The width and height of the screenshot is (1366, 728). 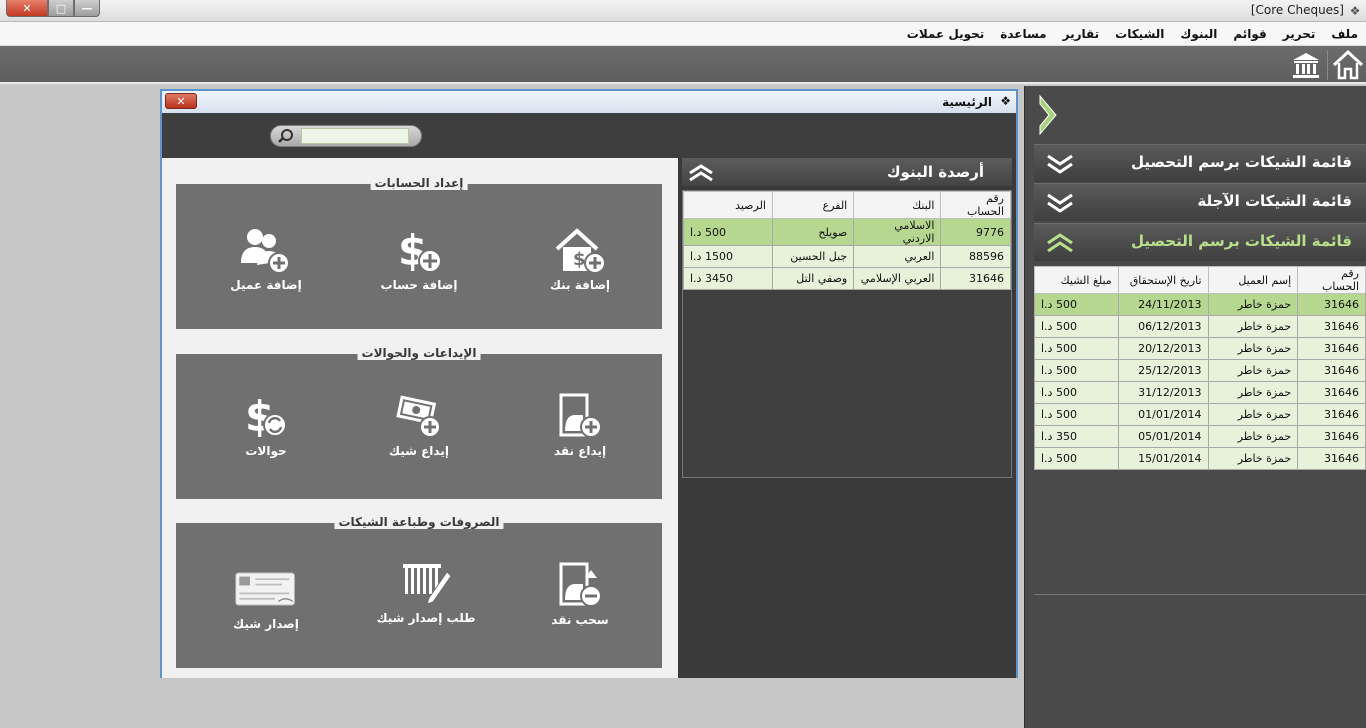 What do you see at coordinates (419, 258) in the screenshot?
I see `add-account-button: $ إضافة حساب` at bounding box center [419, 258].